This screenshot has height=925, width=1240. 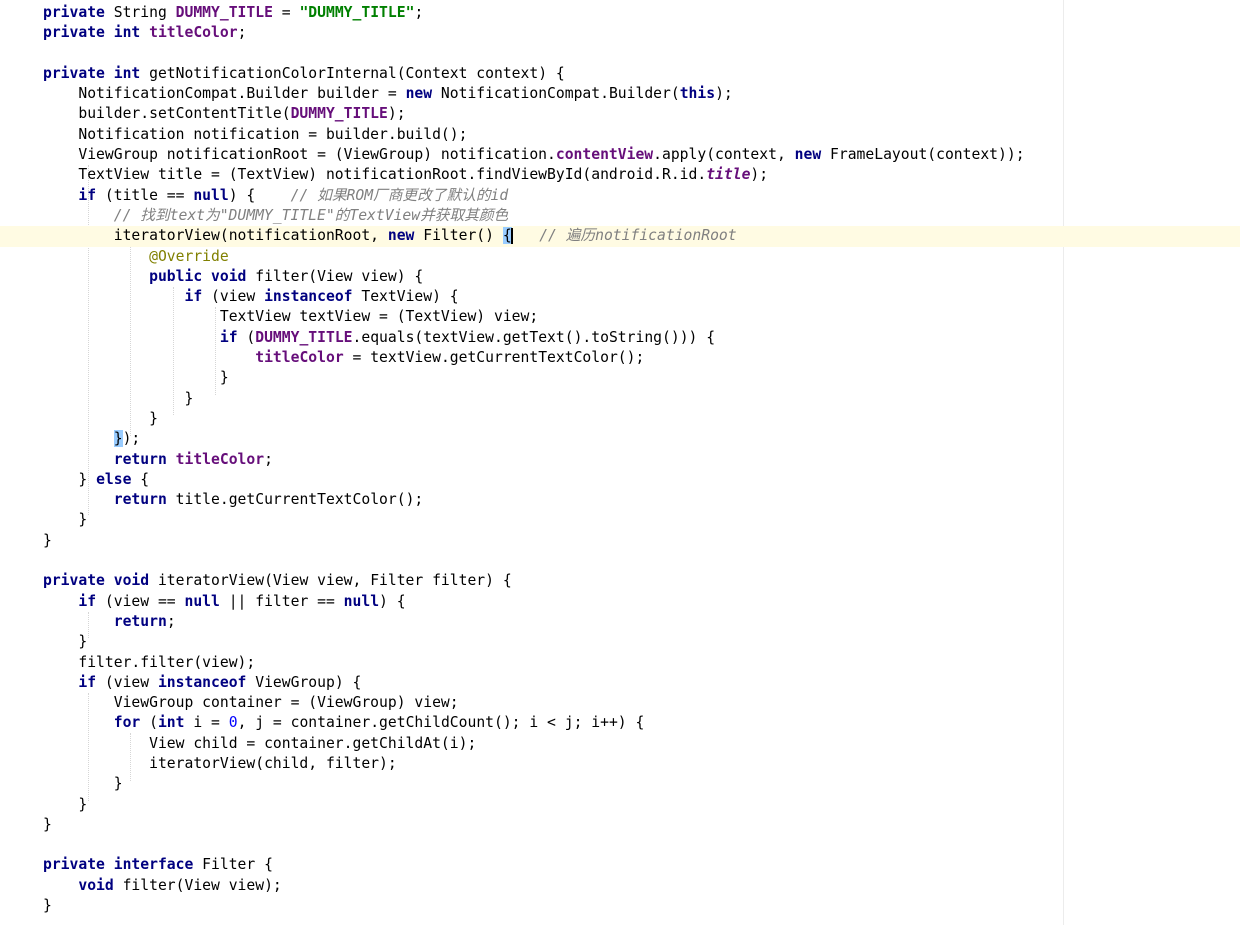 I want to click on code-line: return titleColor;, so click(x=620, y=460).